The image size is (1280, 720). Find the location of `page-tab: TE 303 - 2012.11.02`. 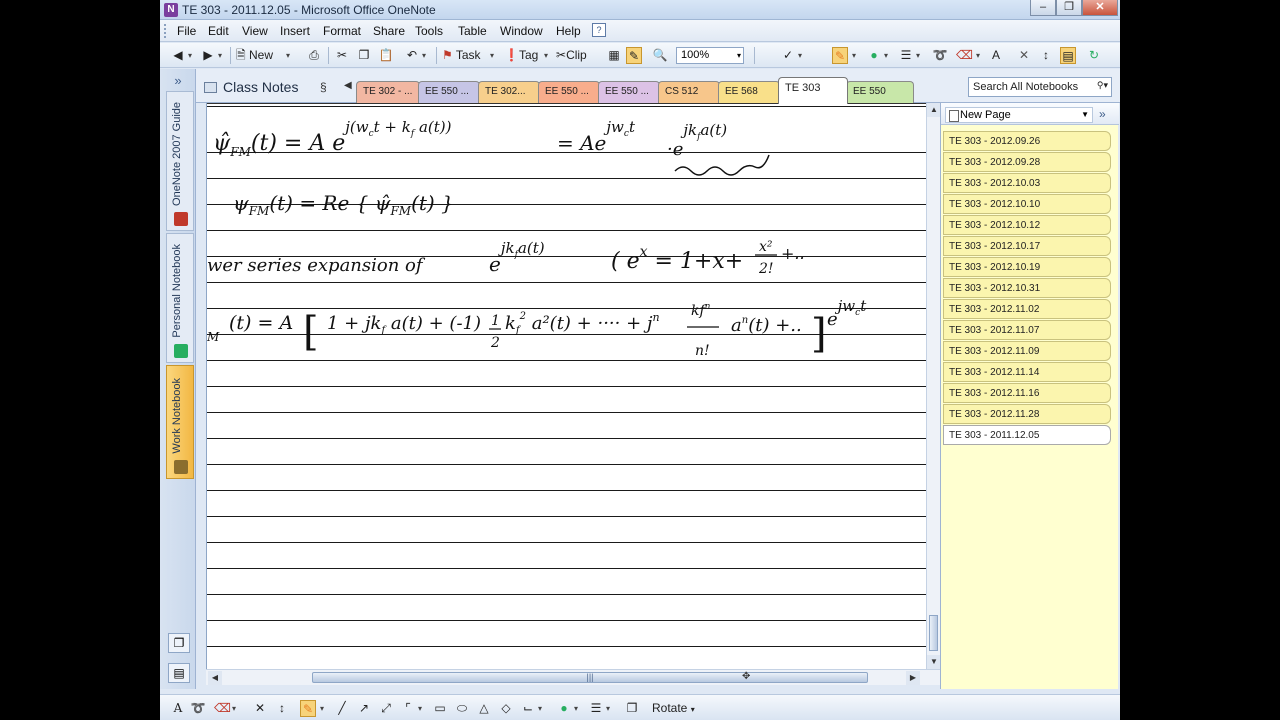

page-tab: TE 303 - 2012.11.02 is located at coordinates (1027, 309).